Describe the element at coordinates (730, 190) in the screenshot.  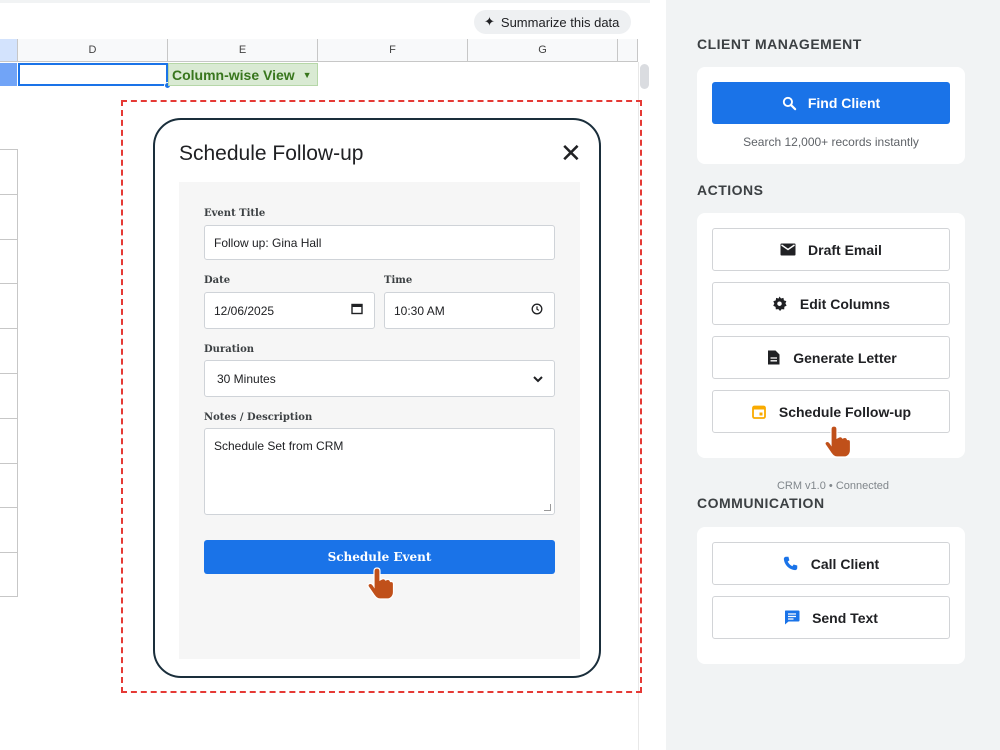
I see `section-title-actions: ACTIONS` at that location.